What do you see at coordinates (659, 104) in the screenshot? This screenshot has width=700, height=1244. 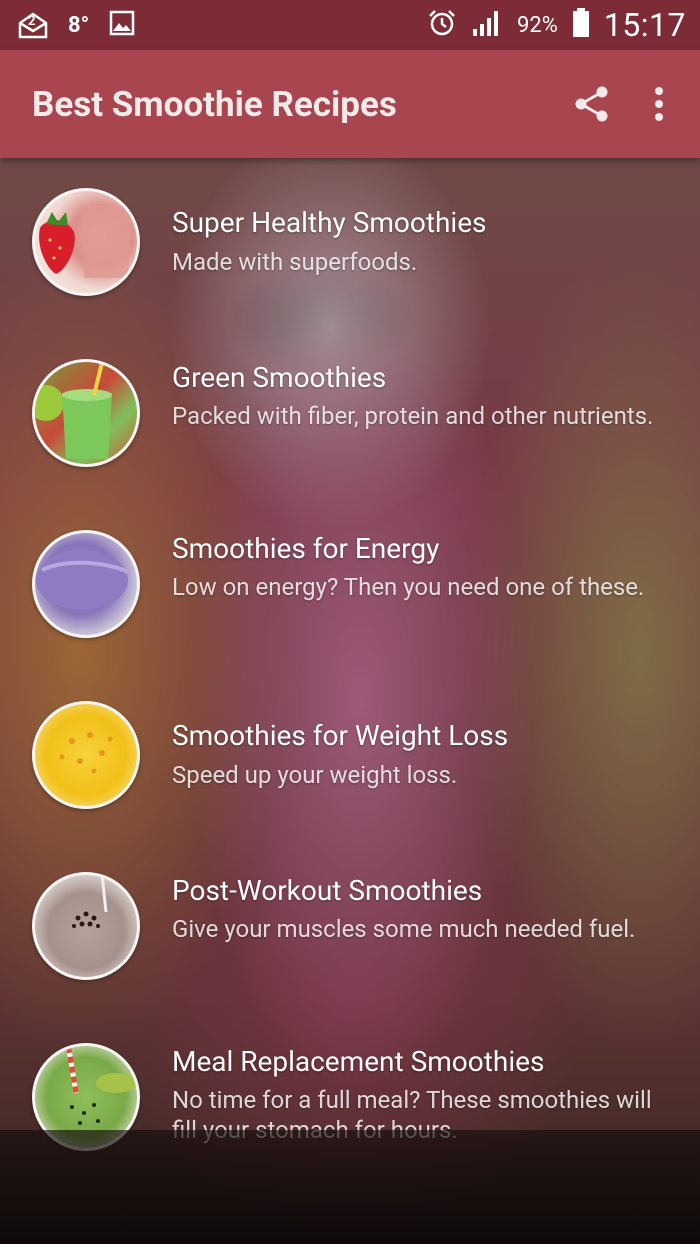 I see `more-vert-icon` at bounding box center [659, 104].